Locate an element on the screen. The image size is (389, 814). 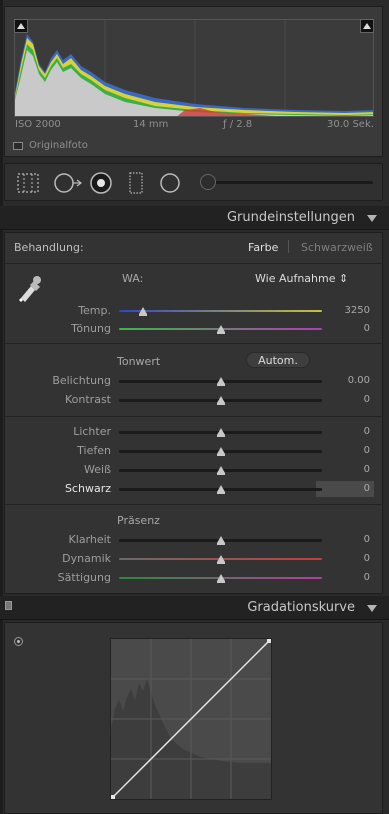
basic-panel-header: Grundeinstellungen is located at coordinates (194, 218).